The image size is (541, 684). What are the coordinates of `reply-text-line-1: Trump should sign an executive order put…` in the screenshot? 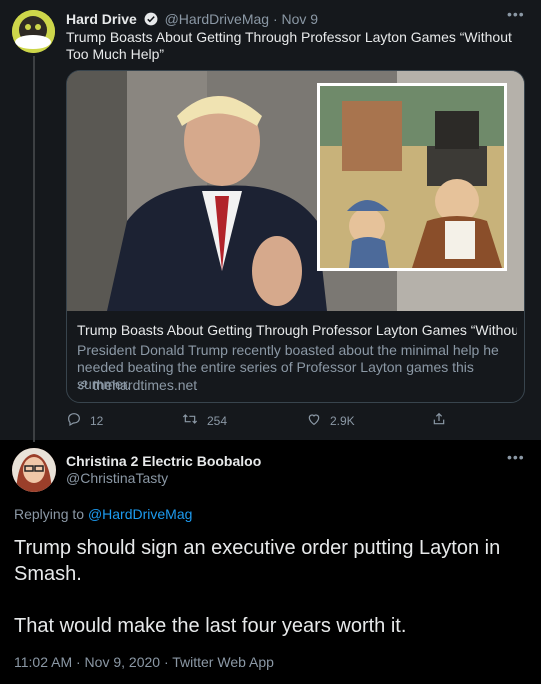 It's located at (257, 561).